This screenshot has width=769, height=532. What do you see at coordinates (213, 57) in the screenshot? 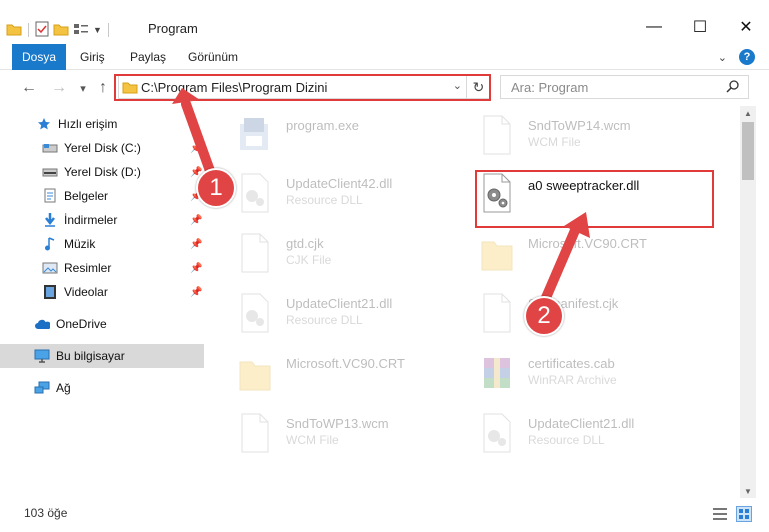
I see `tab-view: Görünüm` at bounding box center [213, 57].